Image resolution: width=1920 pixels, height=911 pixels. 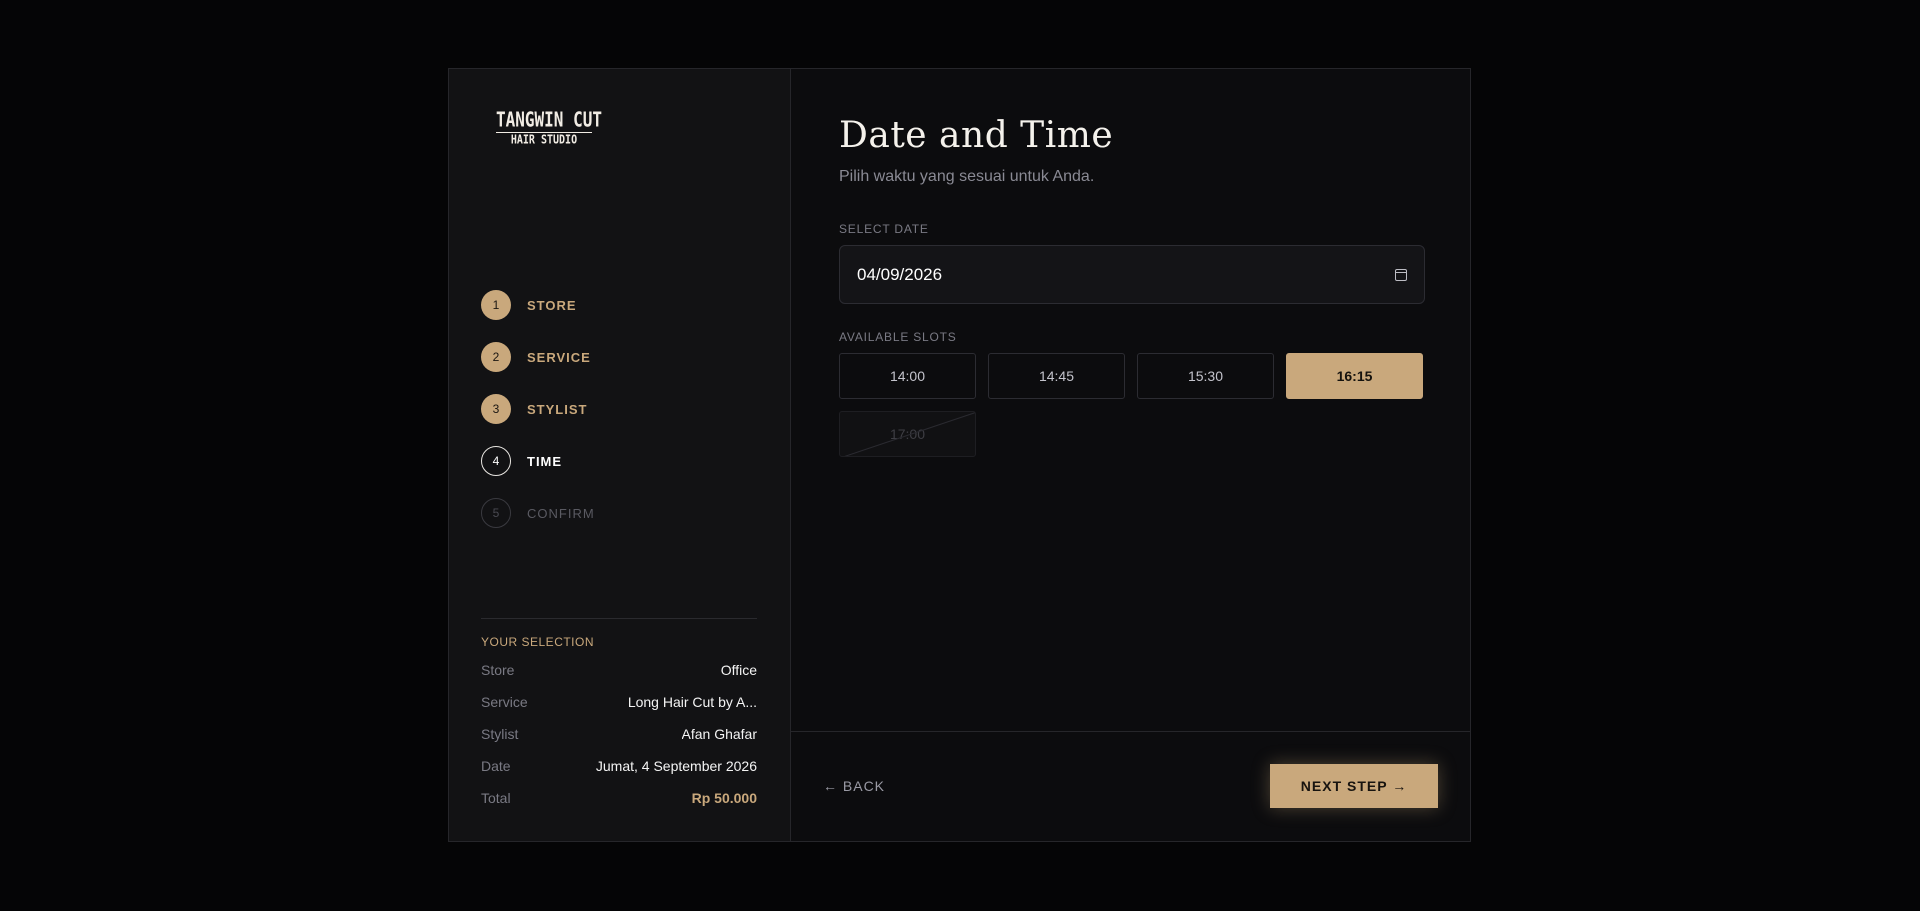 What do you see at coordinates (500, 734) in the screenshot?
I see `summary-key: Stylist` at bounding box center [500, 734].